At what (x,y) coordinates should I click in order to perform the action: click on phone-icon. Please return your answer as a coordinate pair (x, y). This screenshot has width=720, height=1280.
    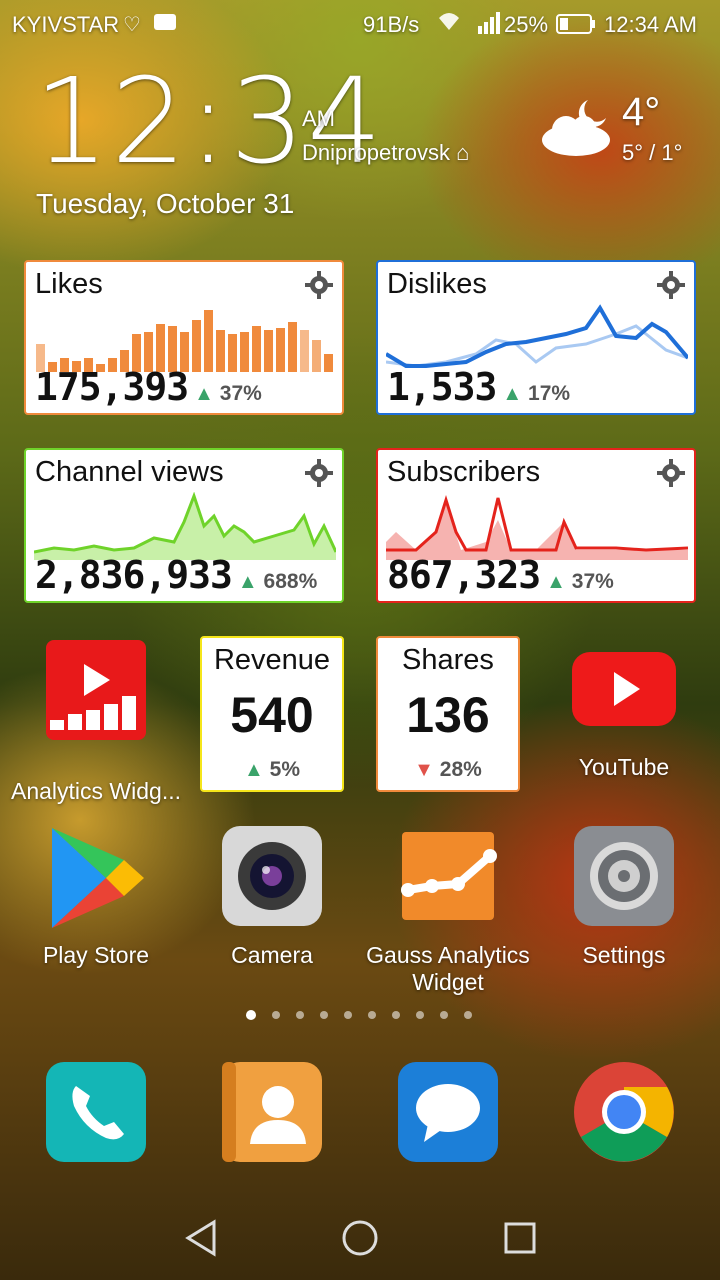
    Looking at the image, I should click on (96, 1112).